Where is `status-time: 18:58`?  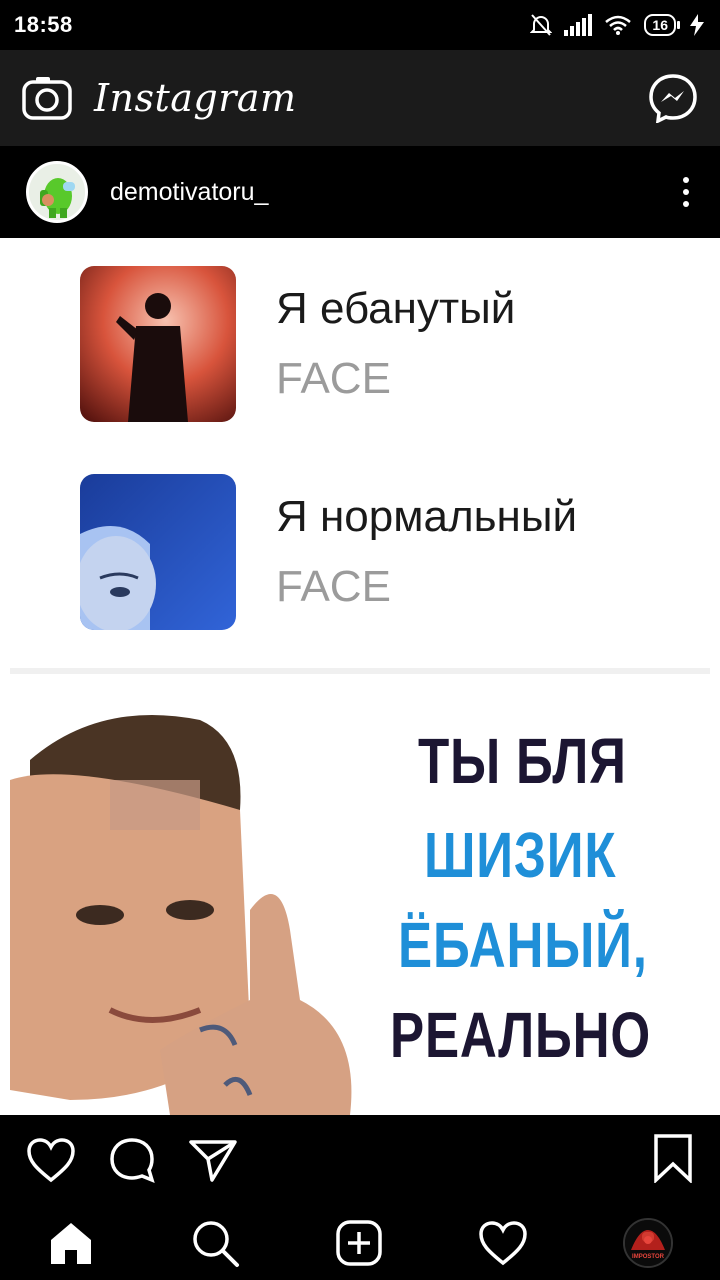 status-time: 18:58 is located at coordinates (43, 24).